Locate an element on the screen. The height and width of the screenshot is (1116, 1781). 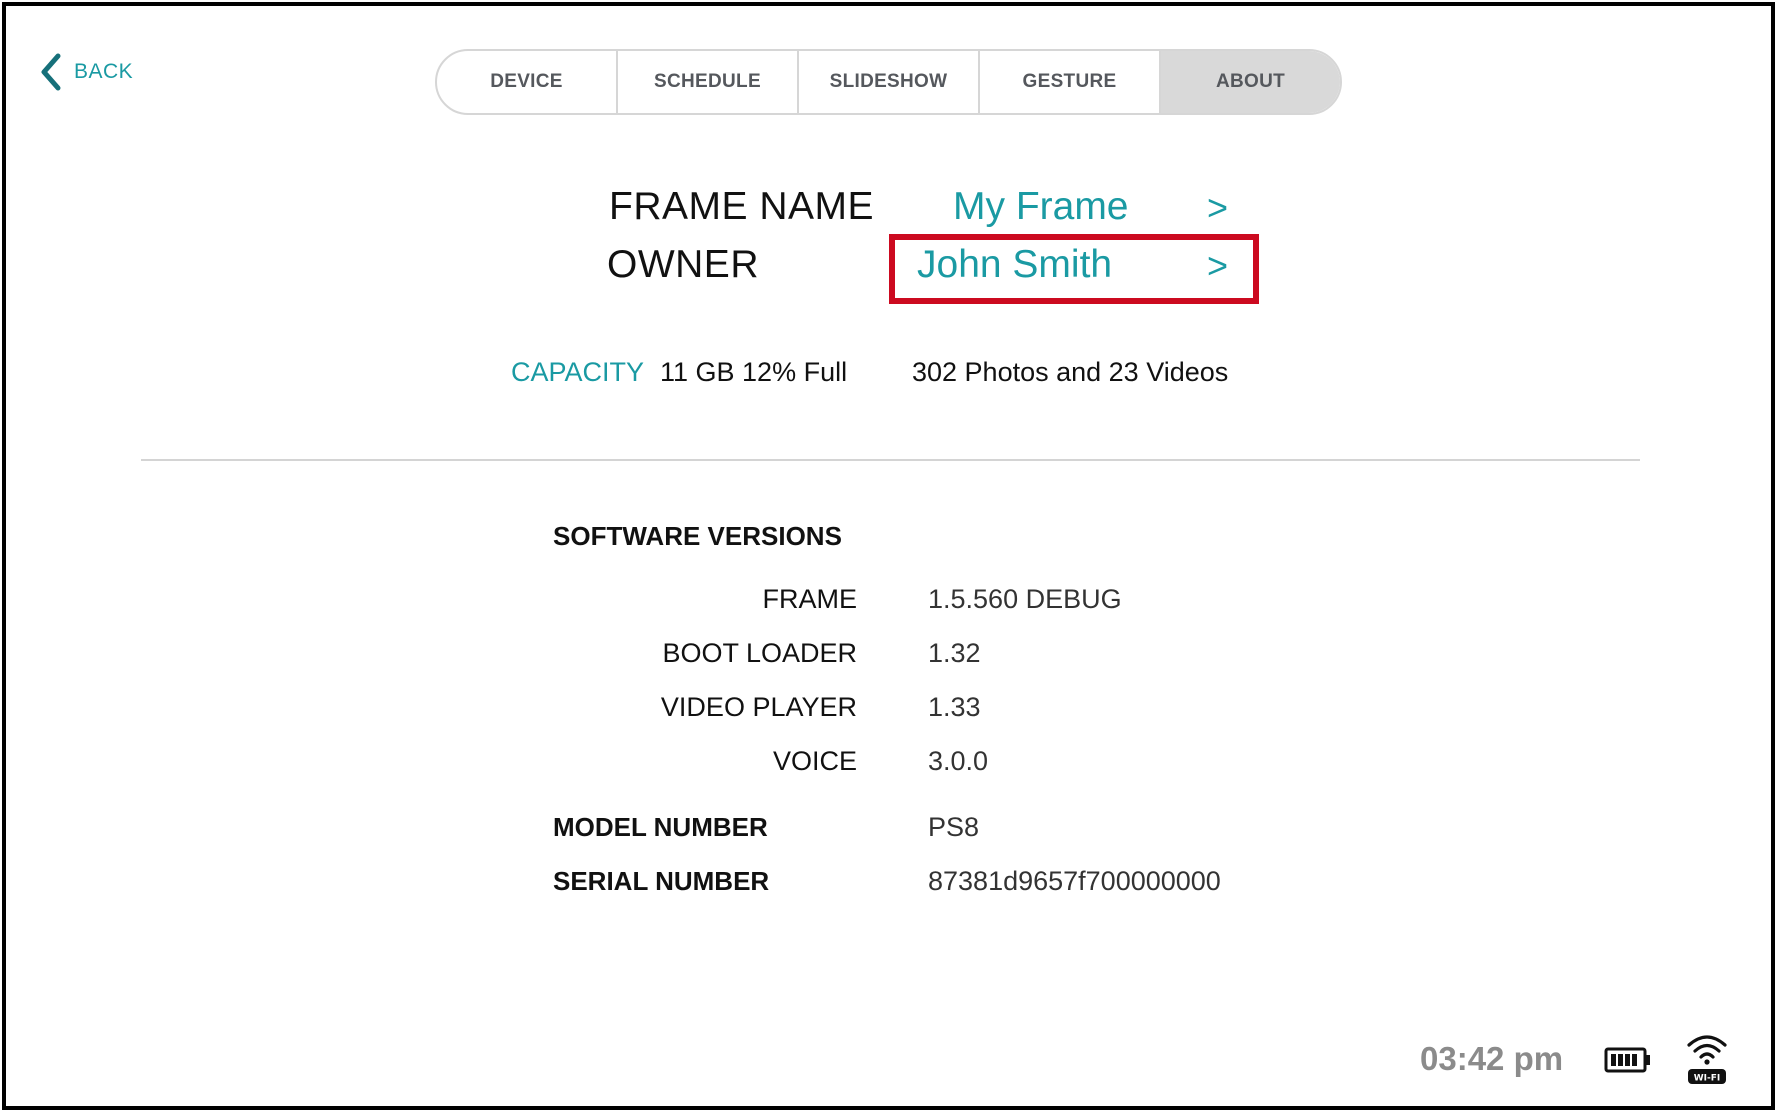
frame-version-value: 1.5.560 DEBUG is located at coordinates (1025, 599).